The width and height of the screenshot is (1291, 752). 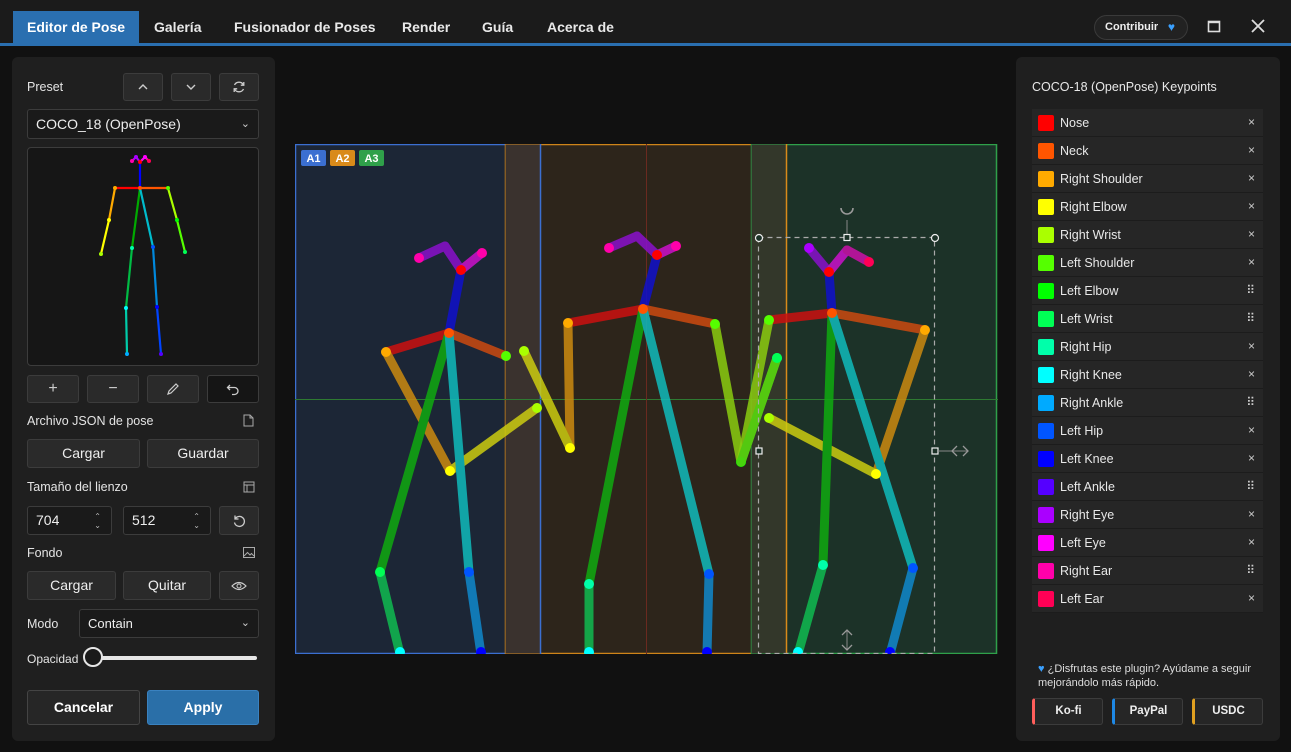 What do you see at coordinates (580, 27) in the screenshot?
I see `tab-acerca-de: Acerca de` at bounding box center [580, 27].